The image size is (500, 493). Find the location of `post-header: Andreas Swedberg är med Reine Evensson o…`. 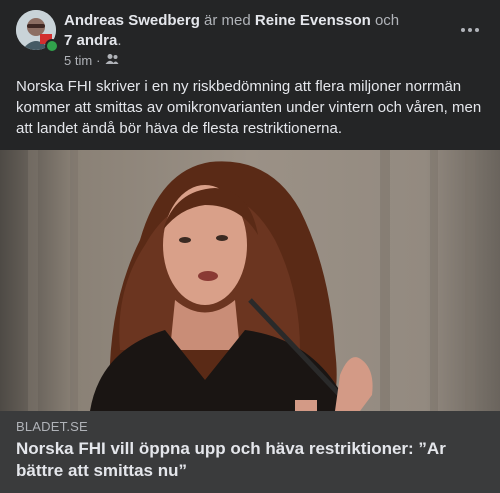

post-header: Andreas Swedberg är med Reine Evensson o… is located at coordinates (251, 40).